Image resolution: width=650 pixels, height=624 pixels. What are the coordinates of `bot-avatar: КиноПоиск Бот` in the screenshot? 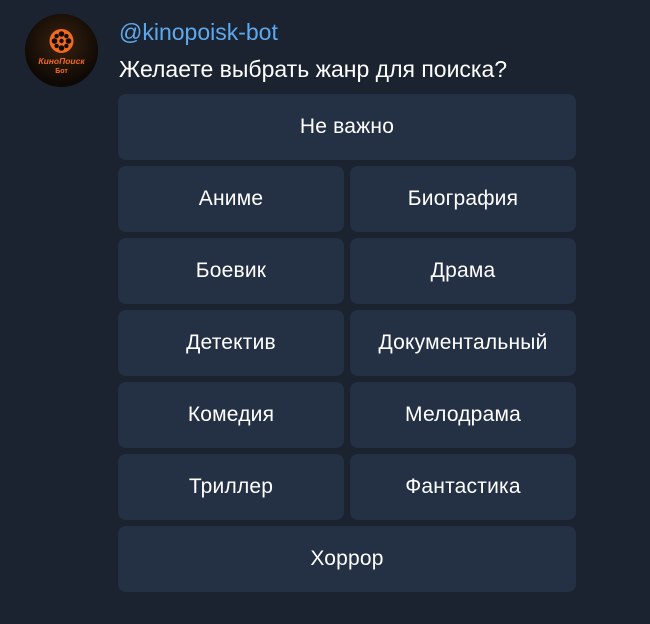 It's located at (61, 50).